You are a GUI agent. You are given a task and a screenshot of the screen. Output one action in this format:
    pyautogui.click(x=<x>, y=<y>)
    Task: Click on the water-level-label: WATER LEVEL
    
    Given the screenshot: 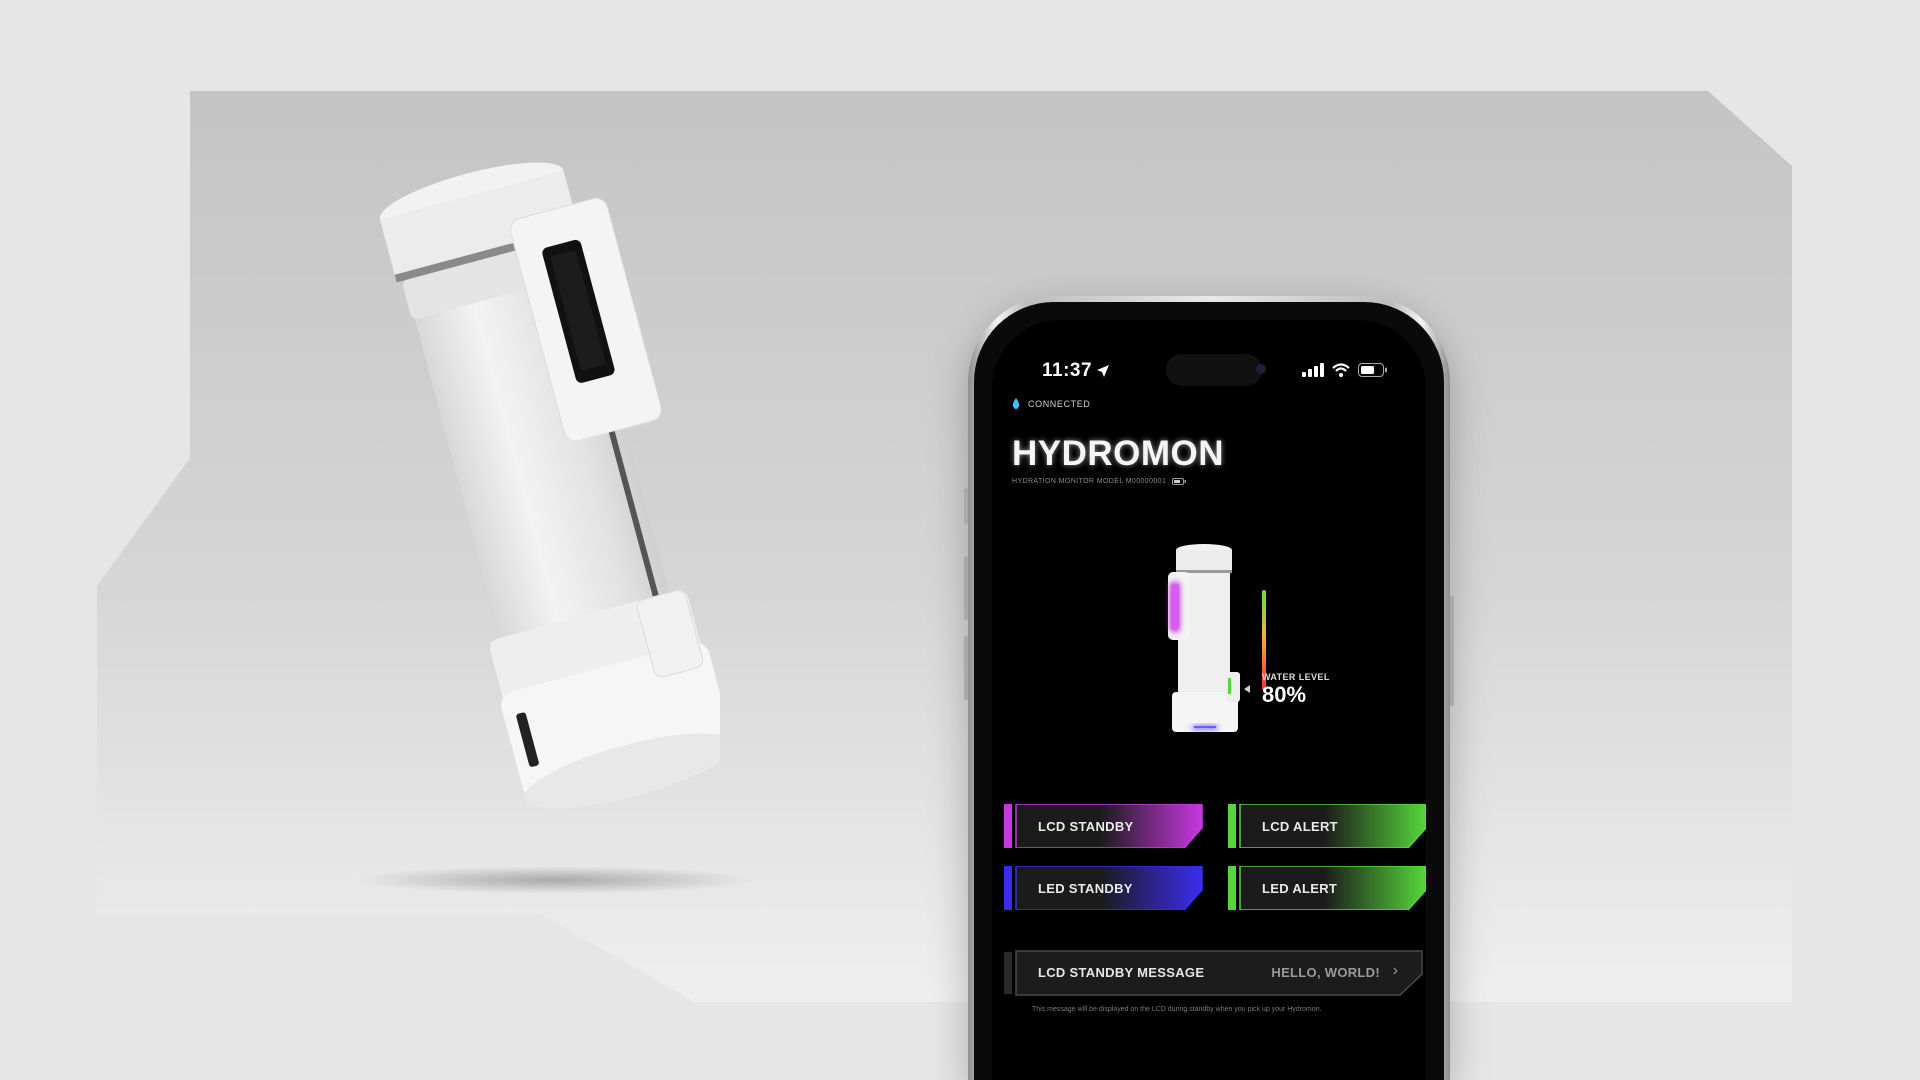 What is the action you would take?
    pyautogui.click(x=1296, y=677)
    